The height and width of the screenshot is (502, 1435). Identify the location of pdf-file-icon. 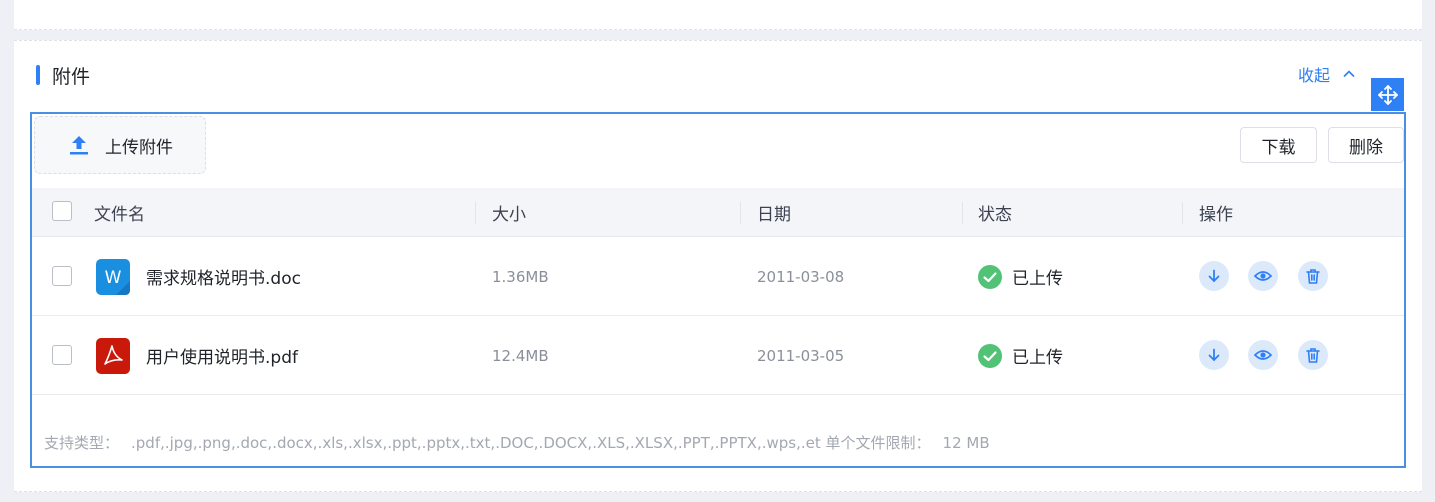
(113, 355).